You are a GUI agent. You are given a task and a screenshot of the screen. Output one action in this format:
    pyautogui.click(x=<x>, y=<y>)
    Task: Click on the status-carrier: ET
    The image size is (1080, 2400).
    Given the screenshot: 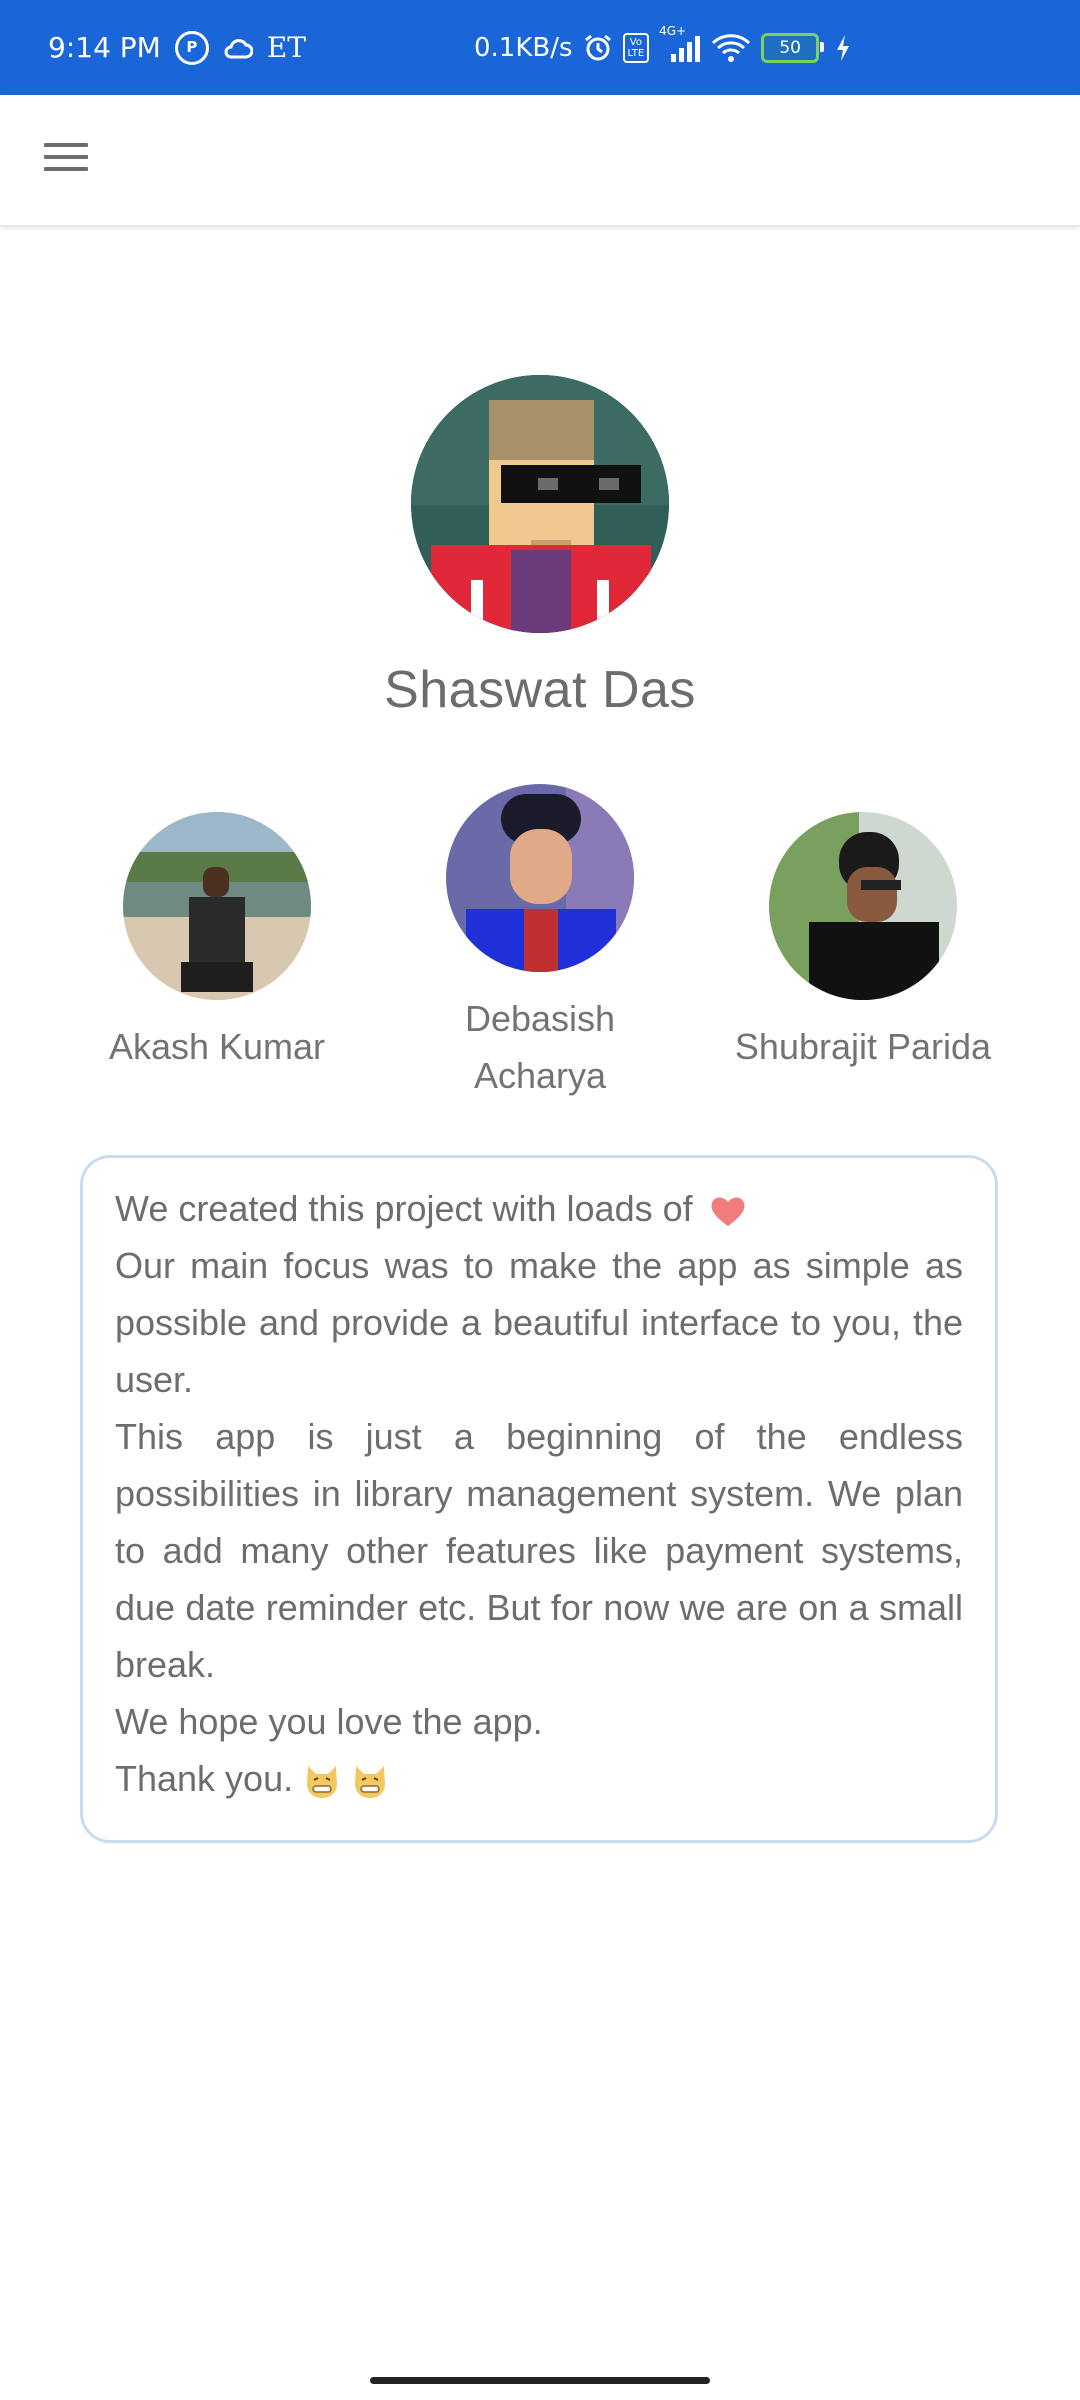 What is the action you would take?
    pyautogui.click(x=286, y=47)
    